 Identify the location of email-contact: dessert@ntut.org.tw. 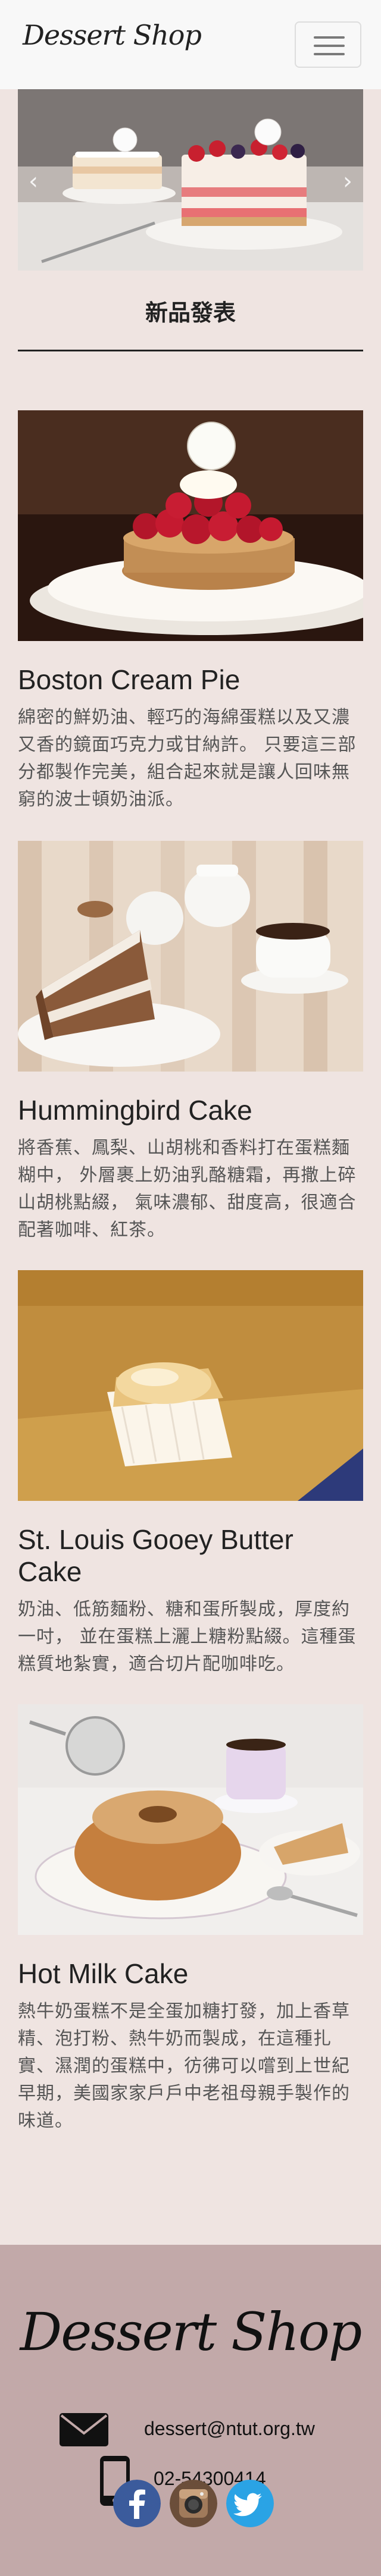
(190, 2429).